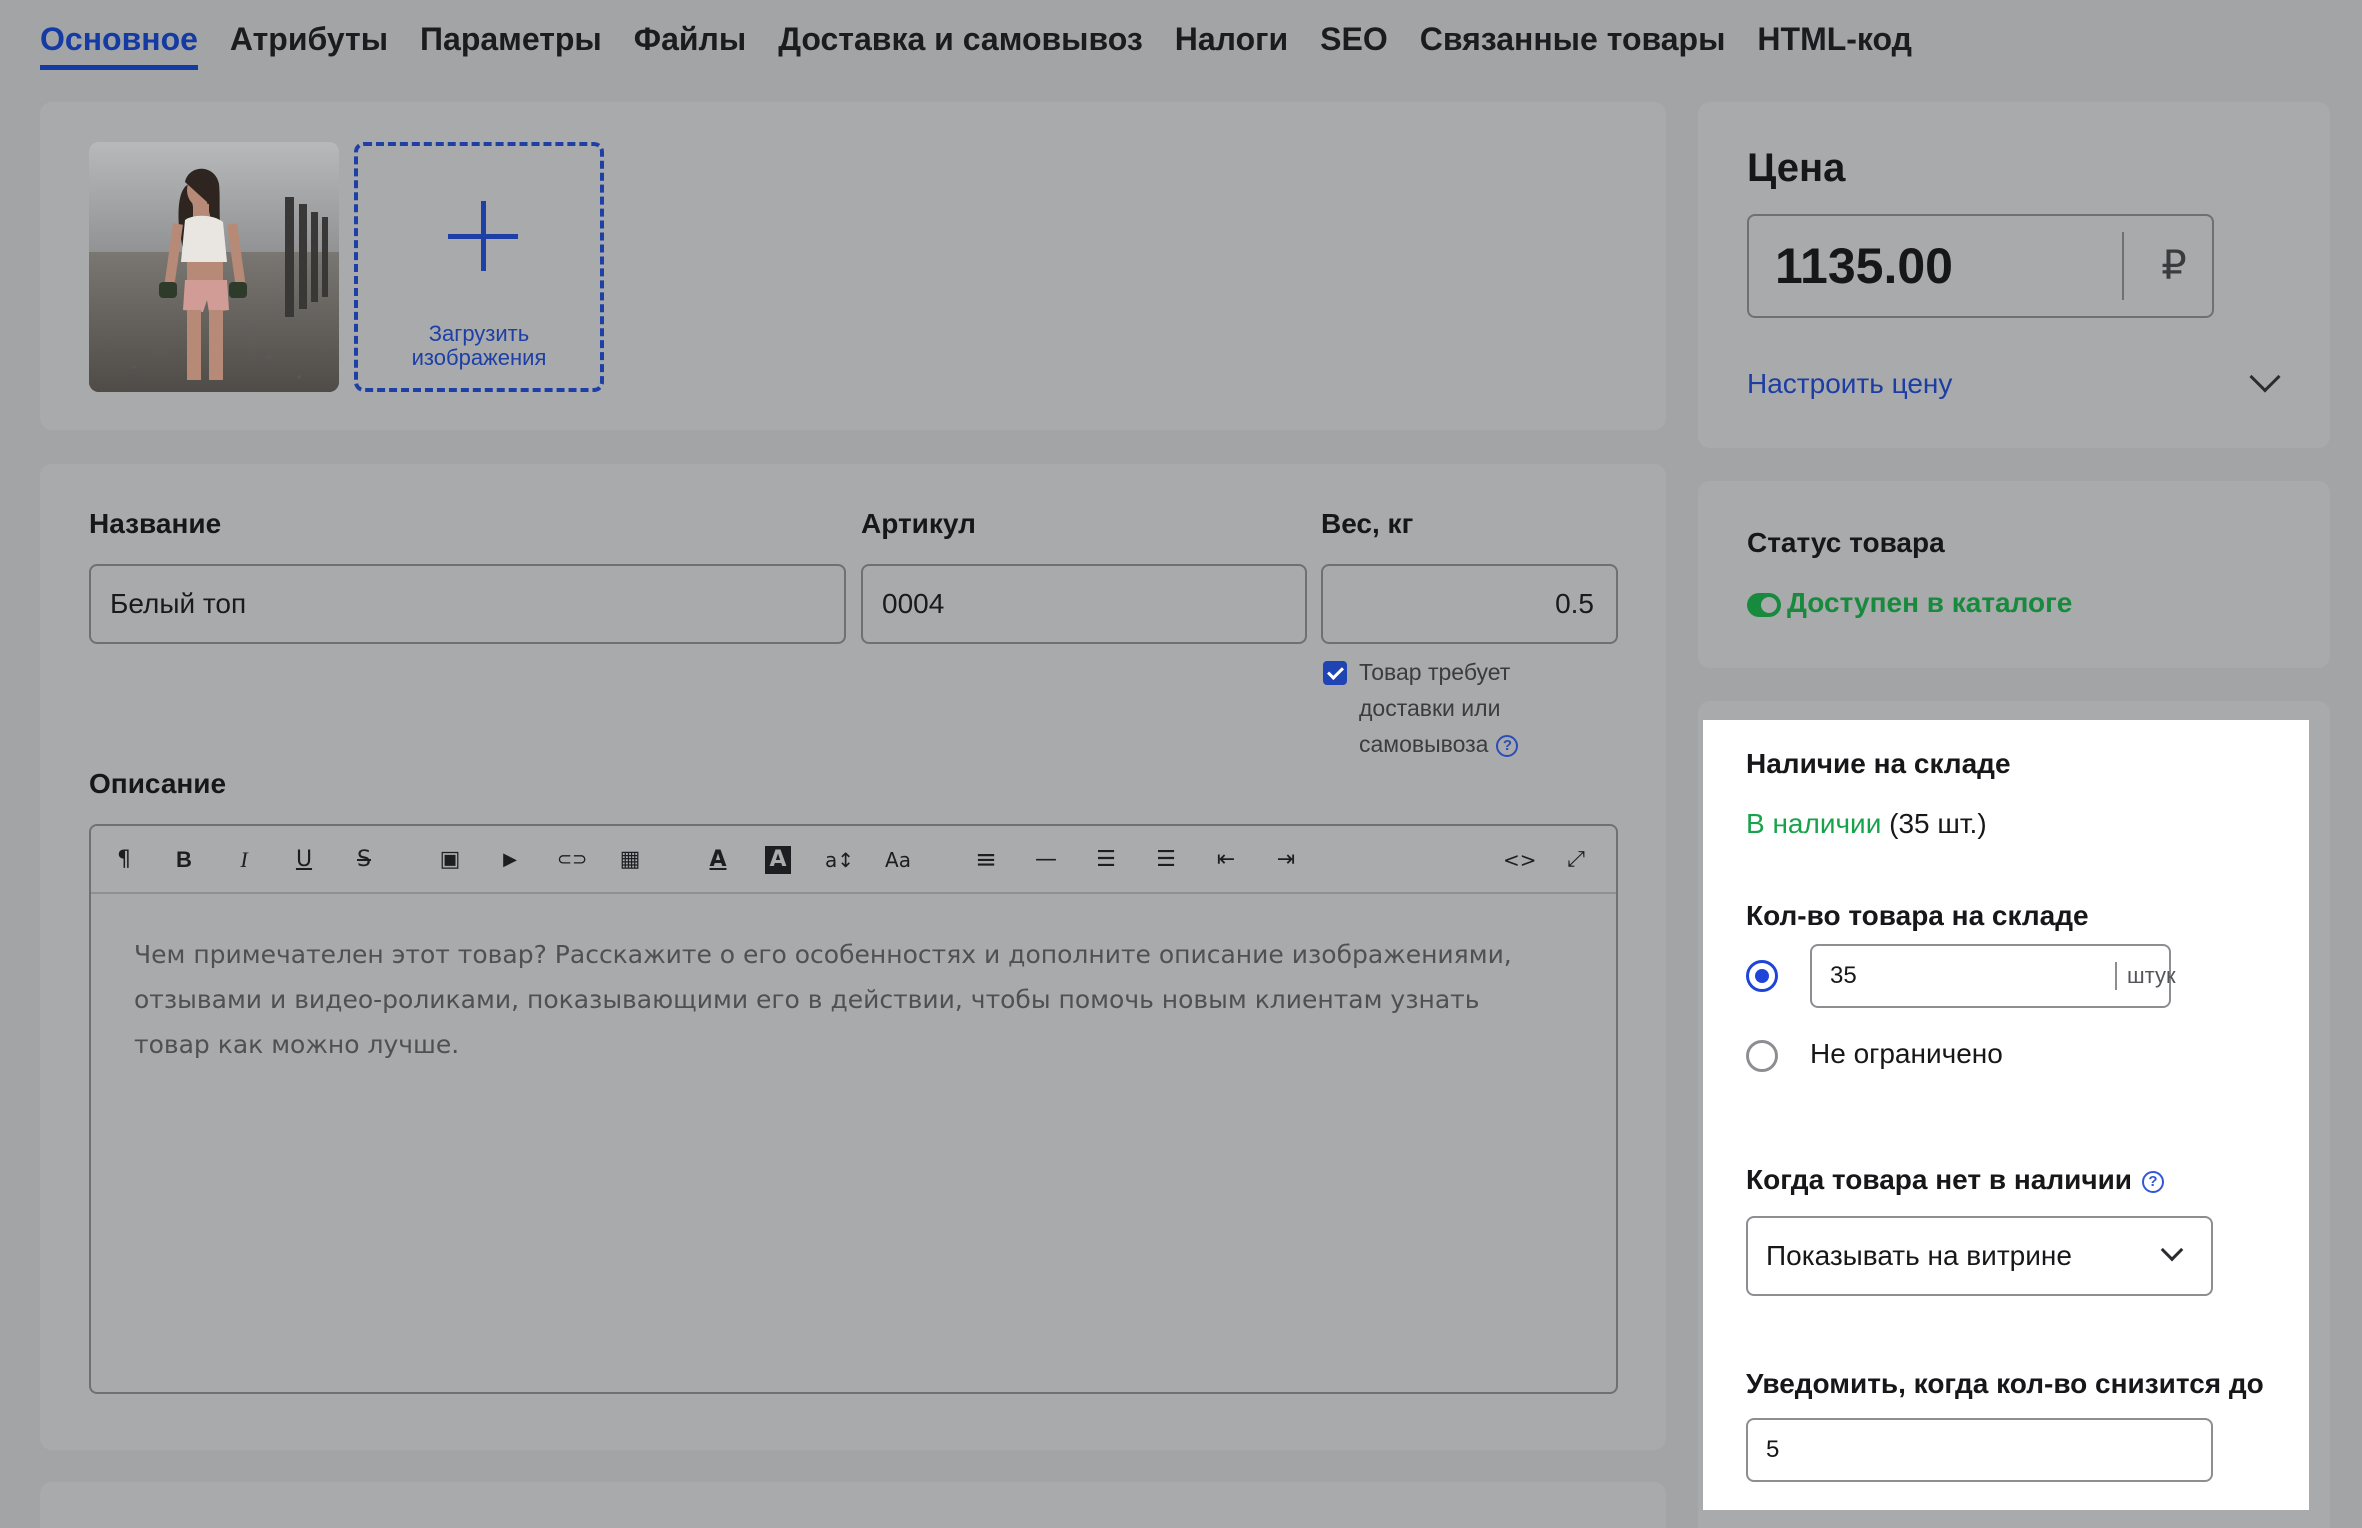 Image resolution: width=2362 pixels, height=1528 pixels. I want to click on outdent-icon: ⇤, so click(1226, 860).